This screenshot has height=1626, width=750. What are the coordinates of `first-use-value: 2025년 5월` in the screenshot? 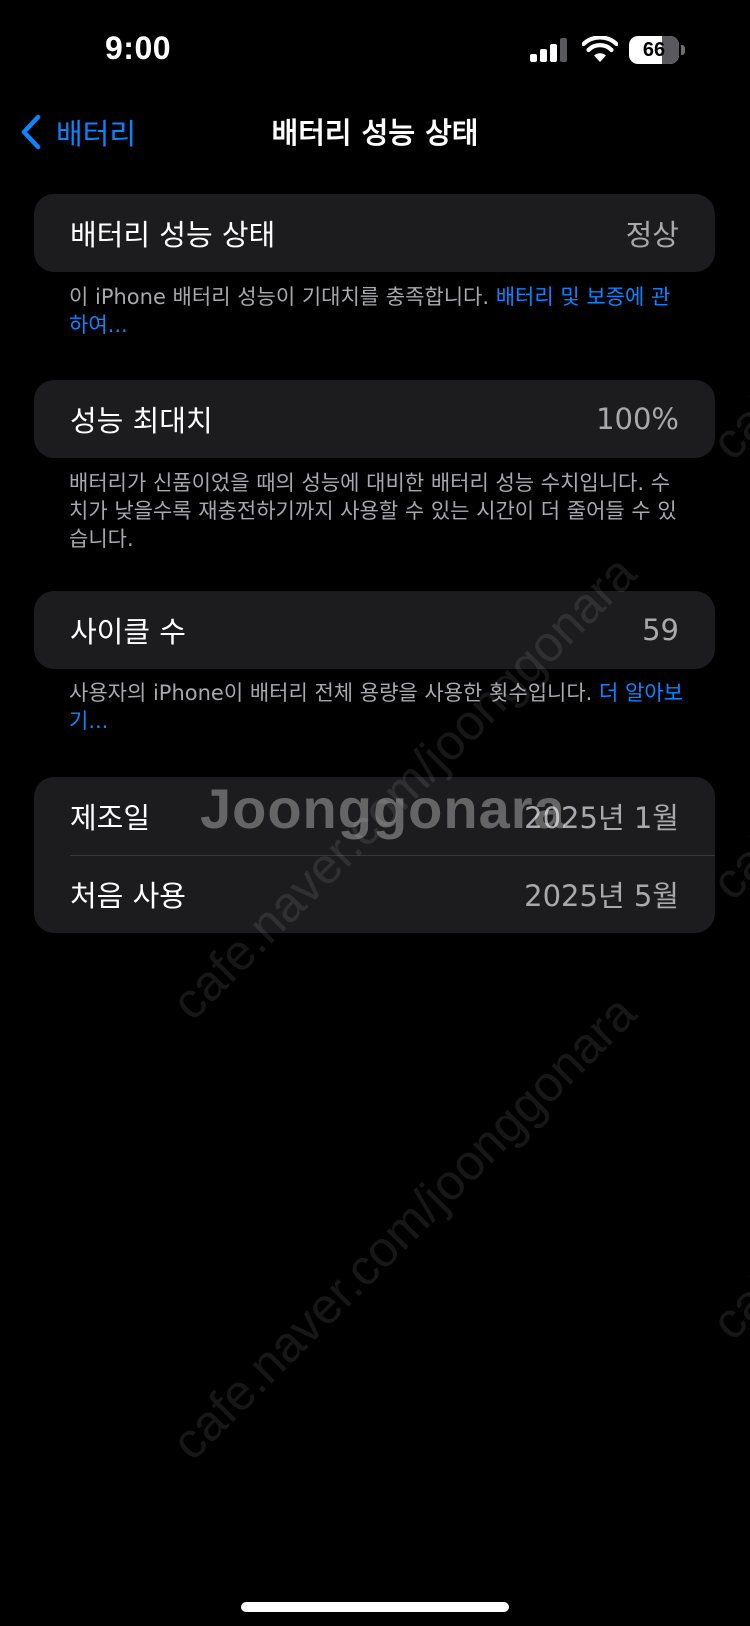 It's located at (601, 896).